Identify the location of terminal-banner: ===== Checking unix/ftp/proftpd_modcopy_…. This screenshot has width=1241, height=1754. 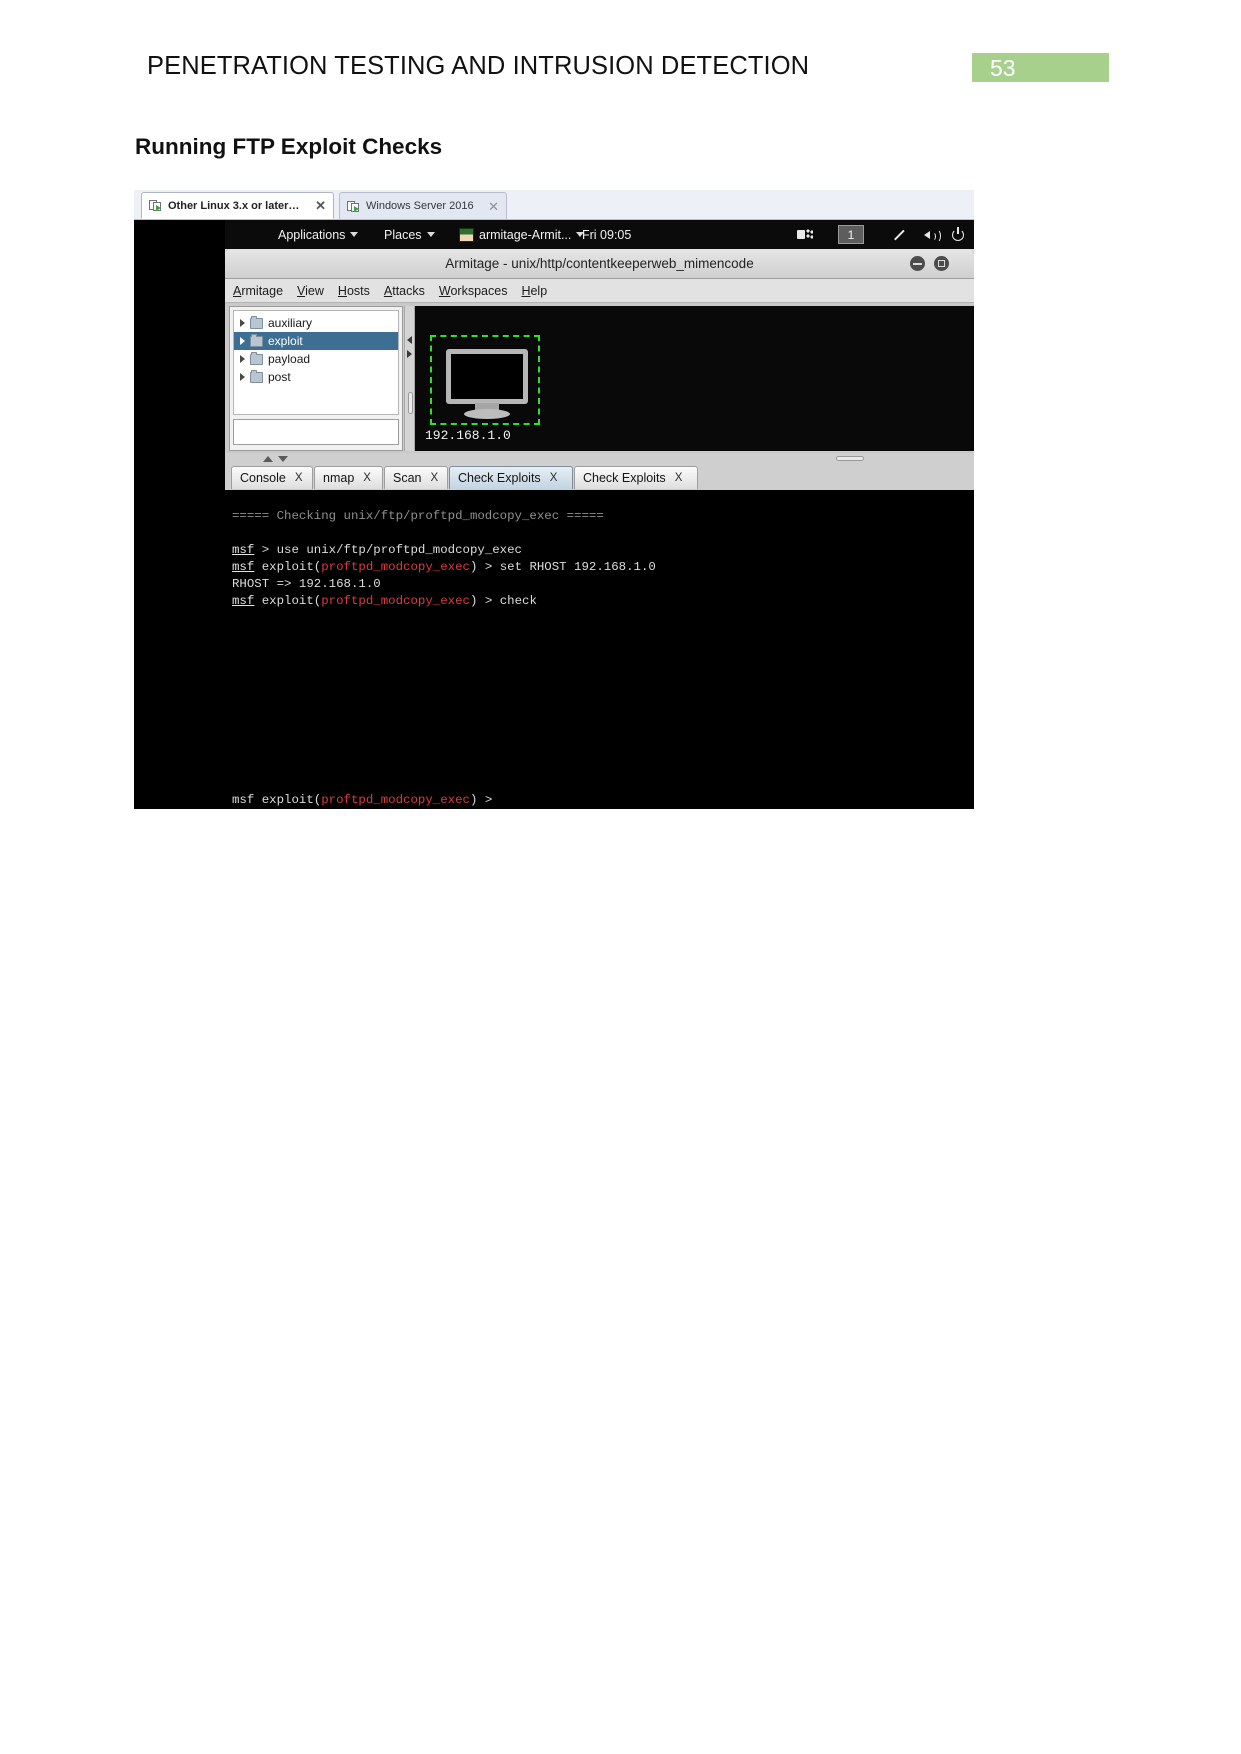
(418, 516).